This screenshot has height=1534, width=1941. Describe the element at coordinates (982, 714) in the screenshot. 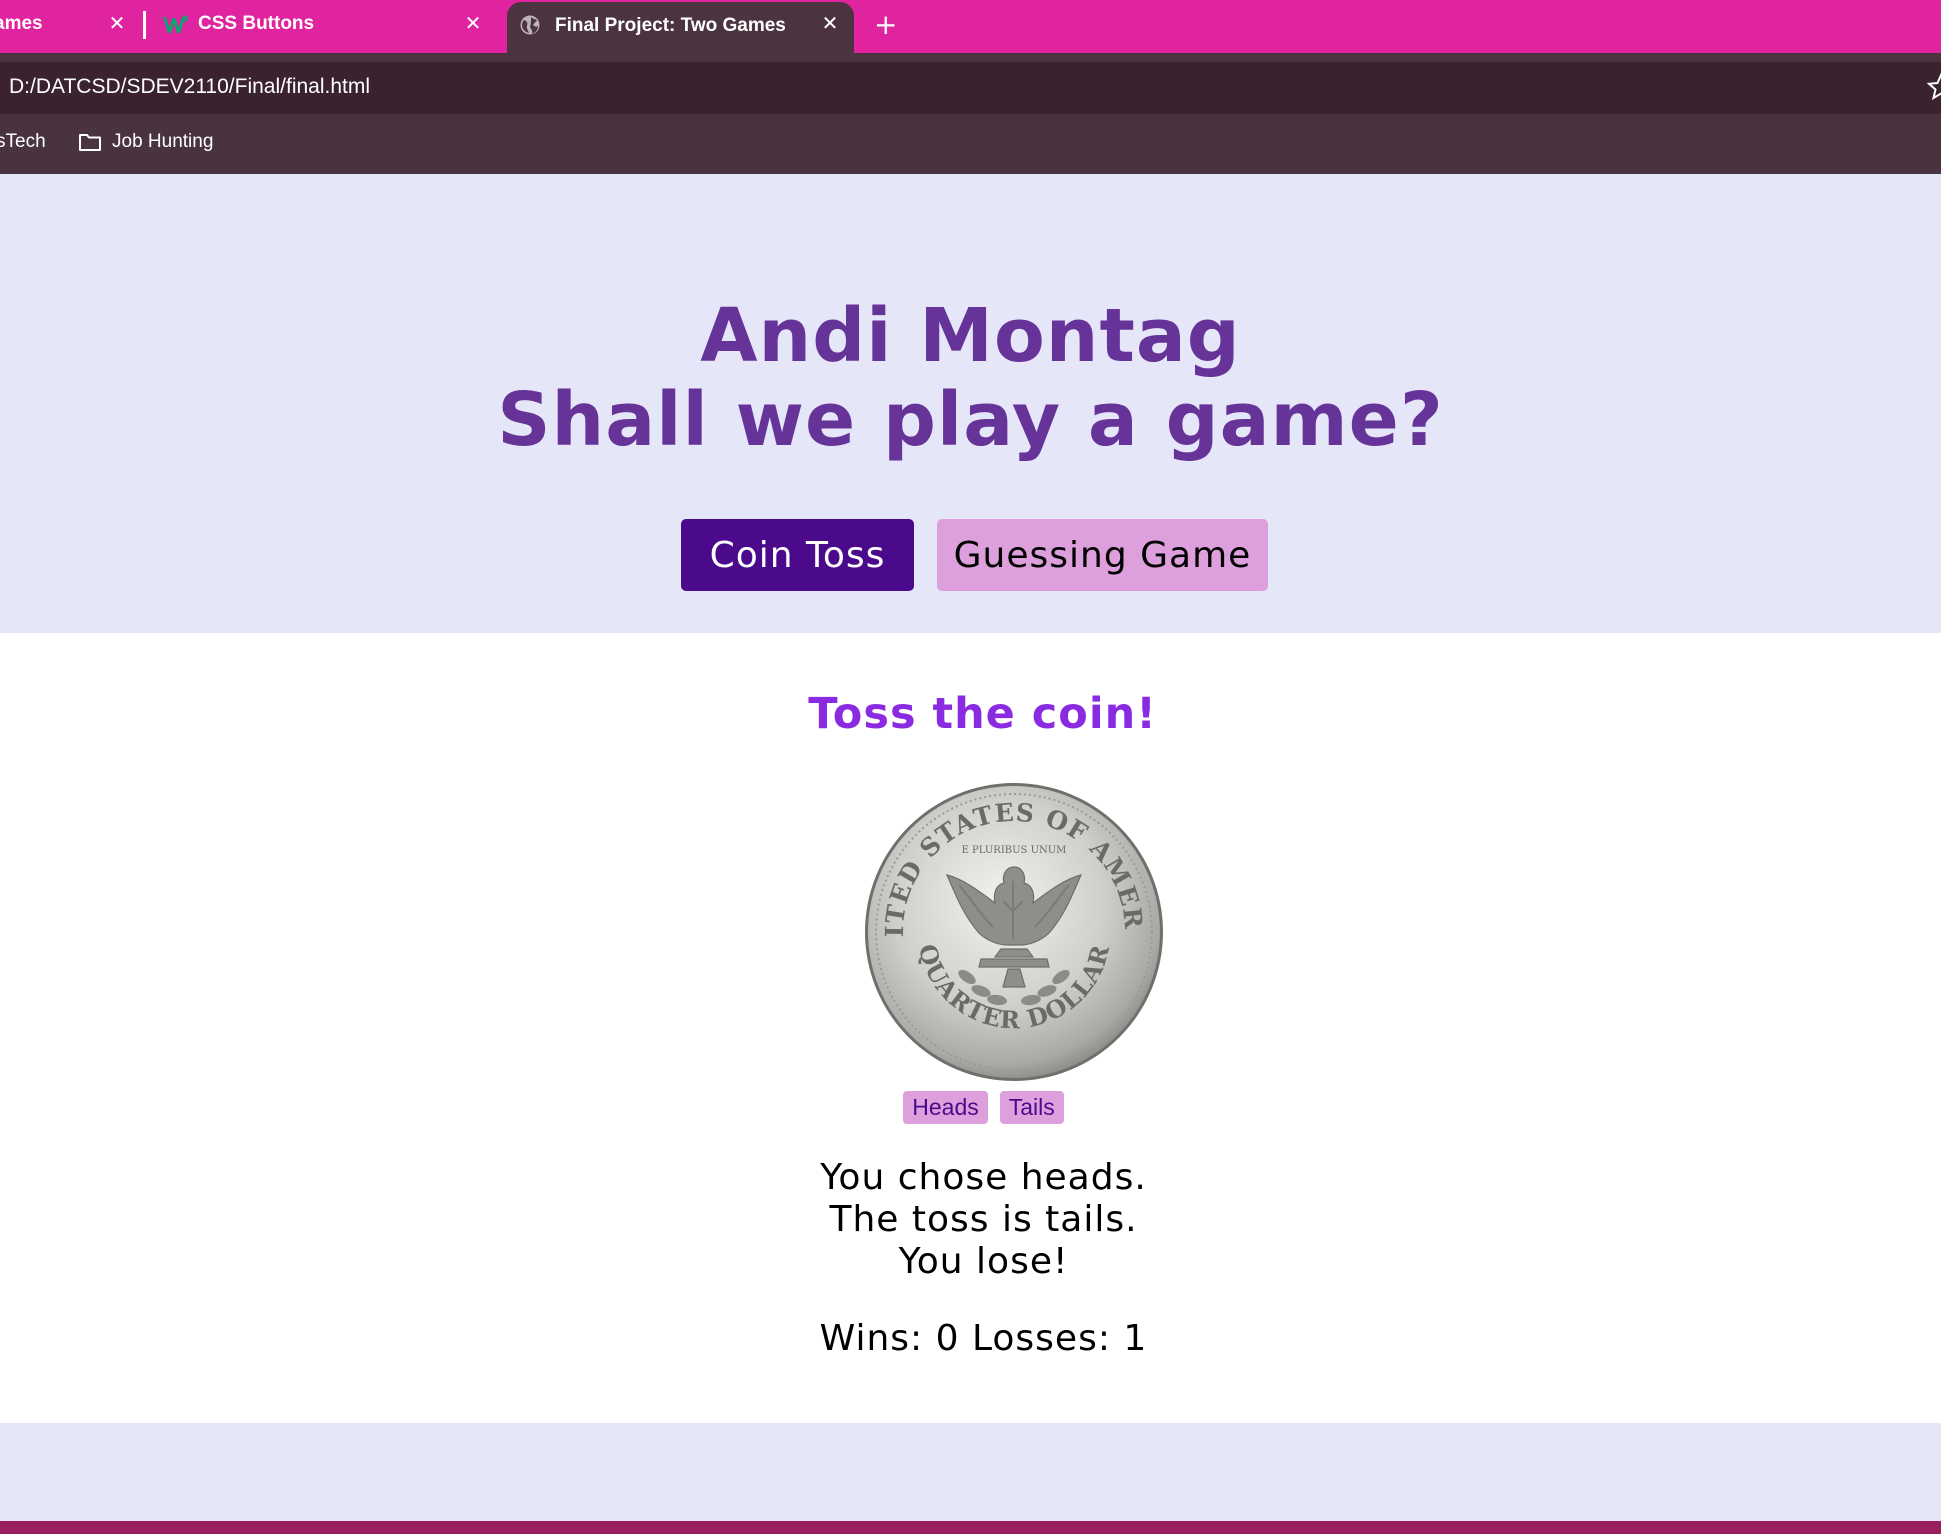

I see `game-heading: Toss the coin!` at that location.